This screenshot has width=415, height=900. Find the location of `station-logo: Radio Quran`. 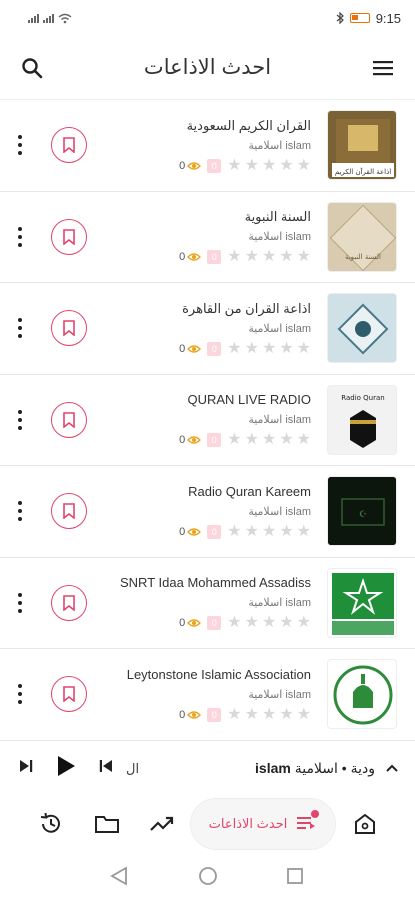

station-logo: Radio Quran is located at coordinates (362, 419).